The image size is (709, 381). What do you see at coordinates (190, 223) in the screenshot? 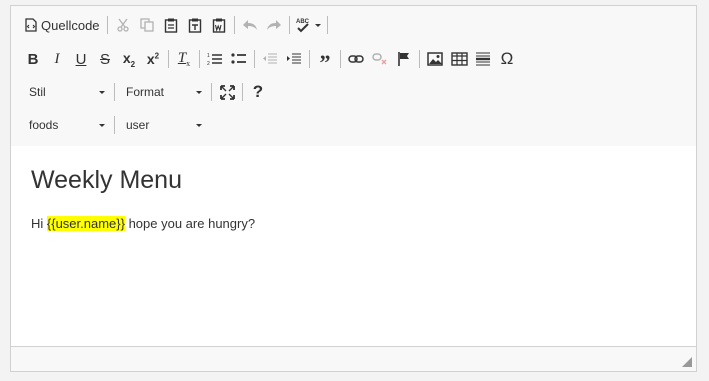
I see `greeting-suffix: hope you are hungry?` at bounding box center [190, 223].